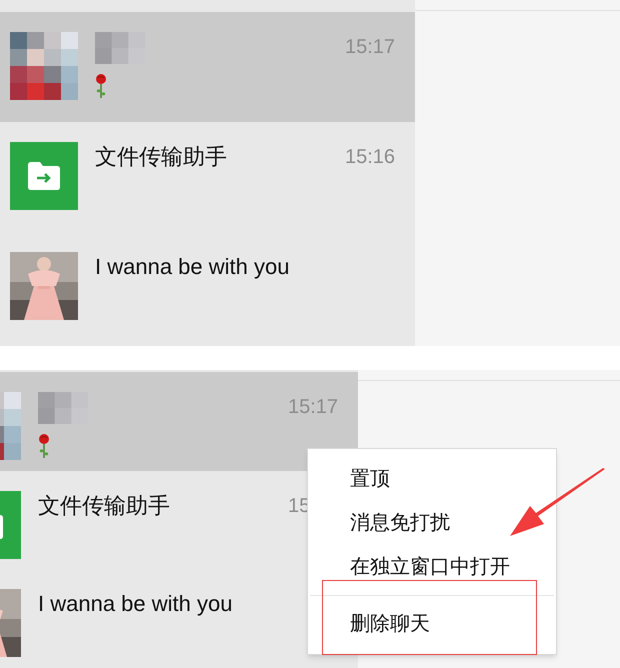 The height and width of the screenshot is (668, 620). I want to click on file-transfer-icon, so click(44, 176).